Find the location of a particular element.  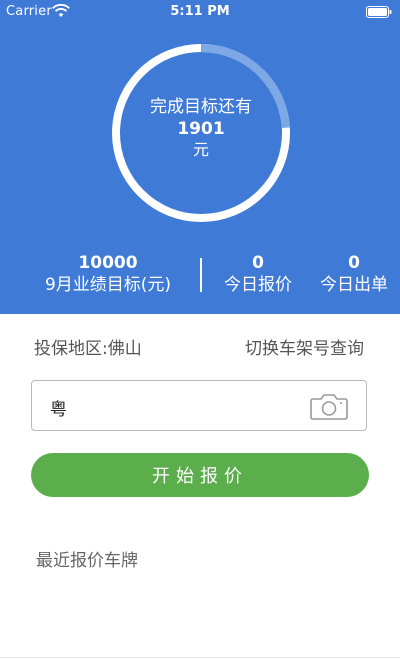

stat-target-label: 9月业绩目标(元) is located at coordinates (108, 285).